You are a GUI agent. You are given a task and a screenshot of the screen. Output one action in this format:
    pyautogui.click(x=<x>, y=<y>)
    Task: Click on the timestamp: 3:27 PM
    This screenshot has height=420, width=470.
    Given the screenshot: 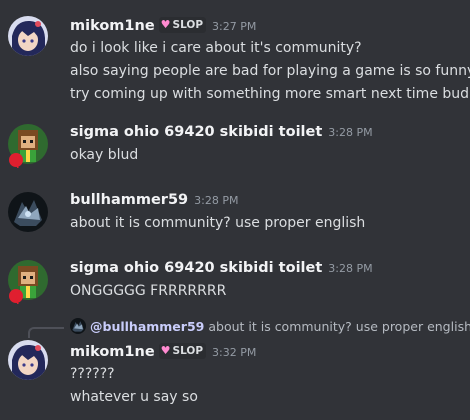 What is the action you would take?
    pyautogui.click(x=234, y=26)
    